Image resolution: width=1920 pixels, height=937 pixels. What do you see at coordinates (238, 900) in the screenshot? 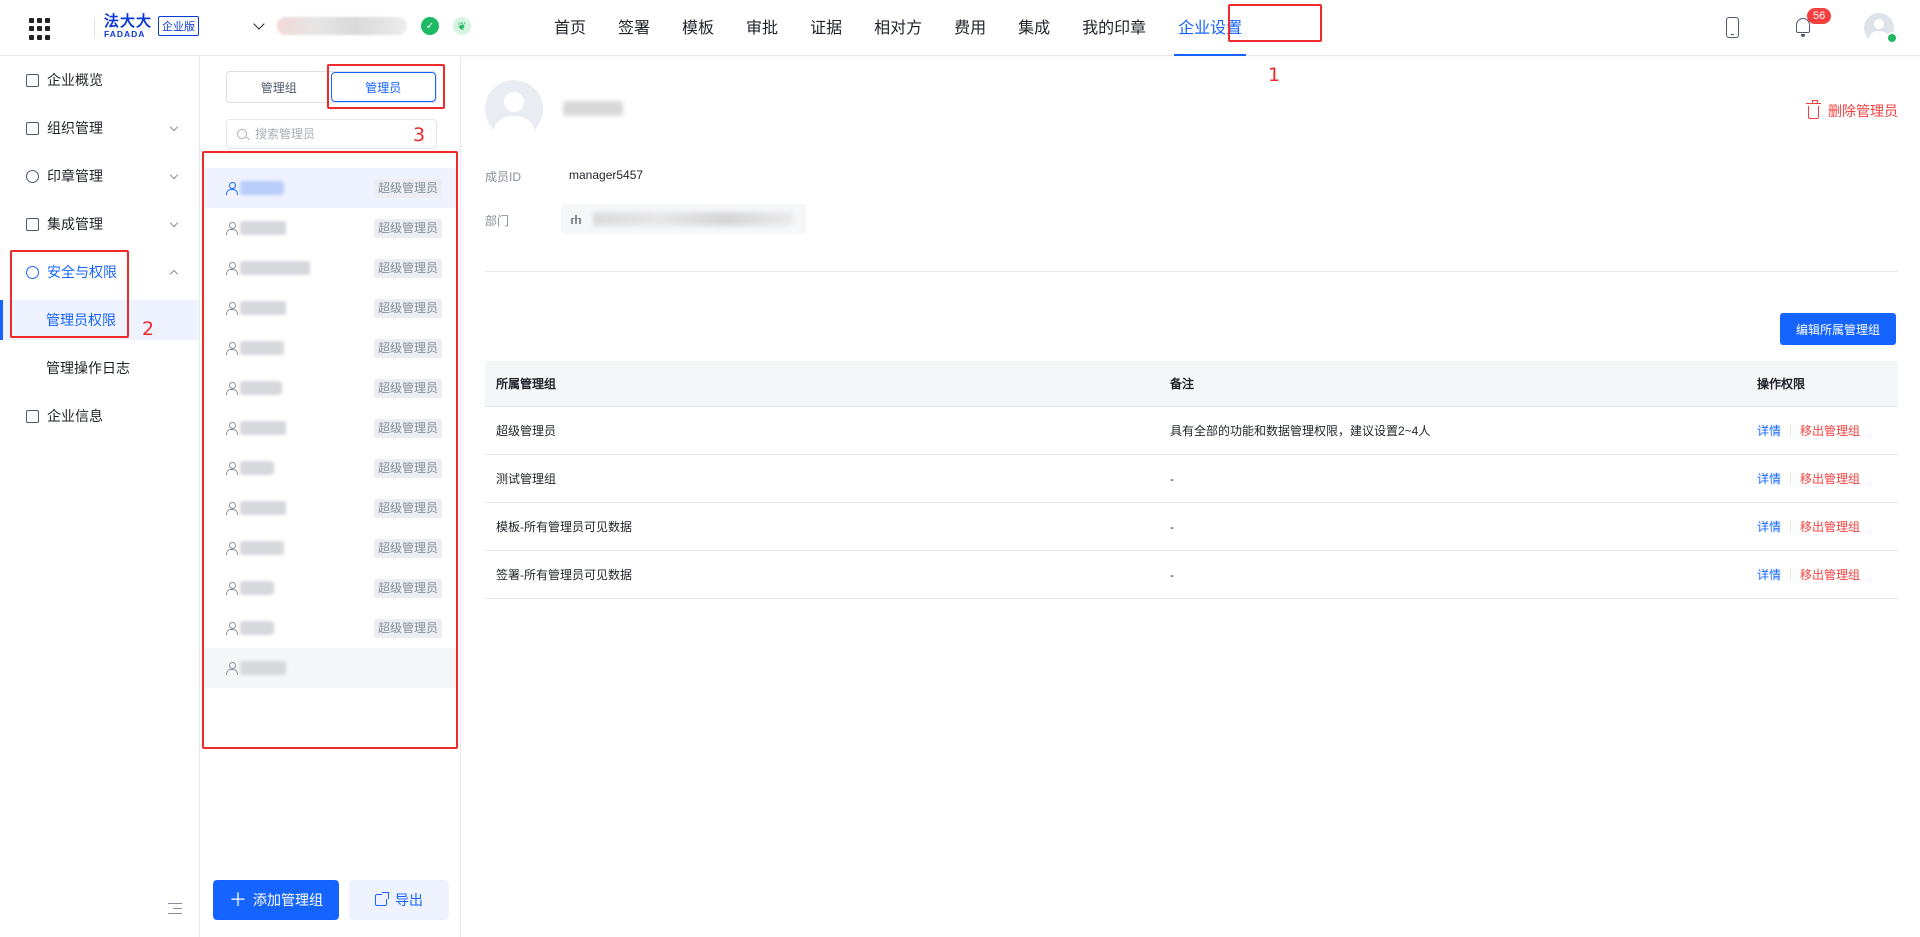
I see `plus-icon: ＋` at bounding box center [238, 900].